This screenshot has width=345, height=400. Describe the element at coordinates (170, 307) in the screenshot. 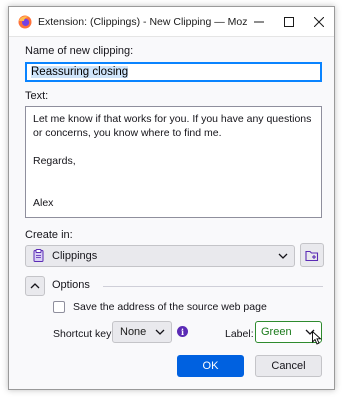

I see `save-source-label: Save the address of the source web page` at that location.